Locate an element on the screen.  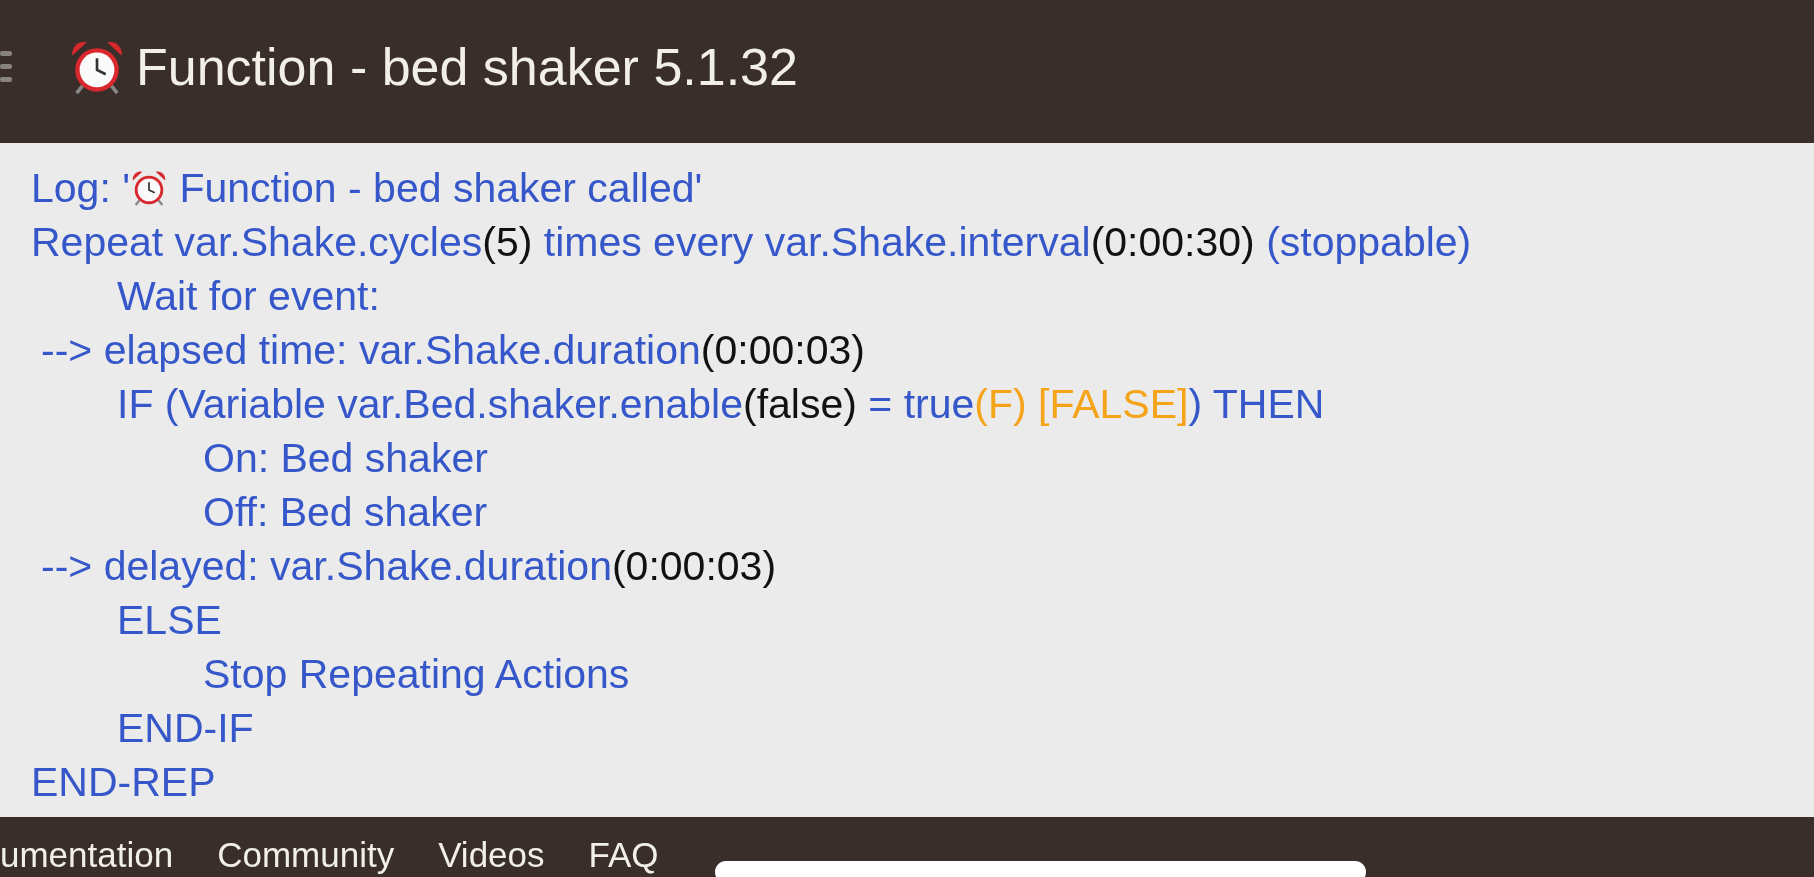
action-line: END-REP is located at coordinates (123, 782).